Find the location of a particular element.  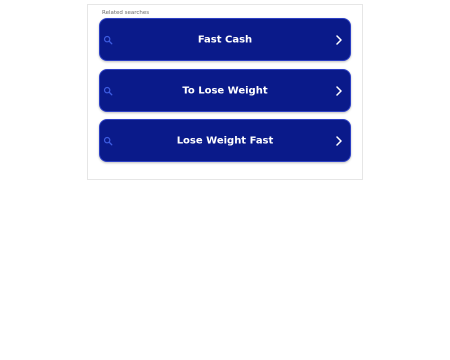

related-search-button-to-lose-weight: To Lose Weight is located at coordinates (225, 90).